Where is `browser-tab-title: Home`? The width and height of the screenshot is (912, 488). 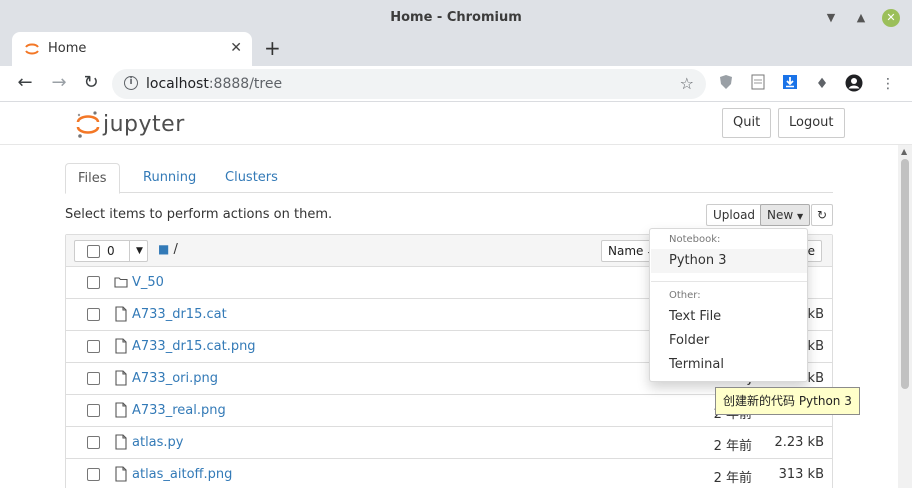 browser-tab-title: Home is located at coordinates (67, 48).